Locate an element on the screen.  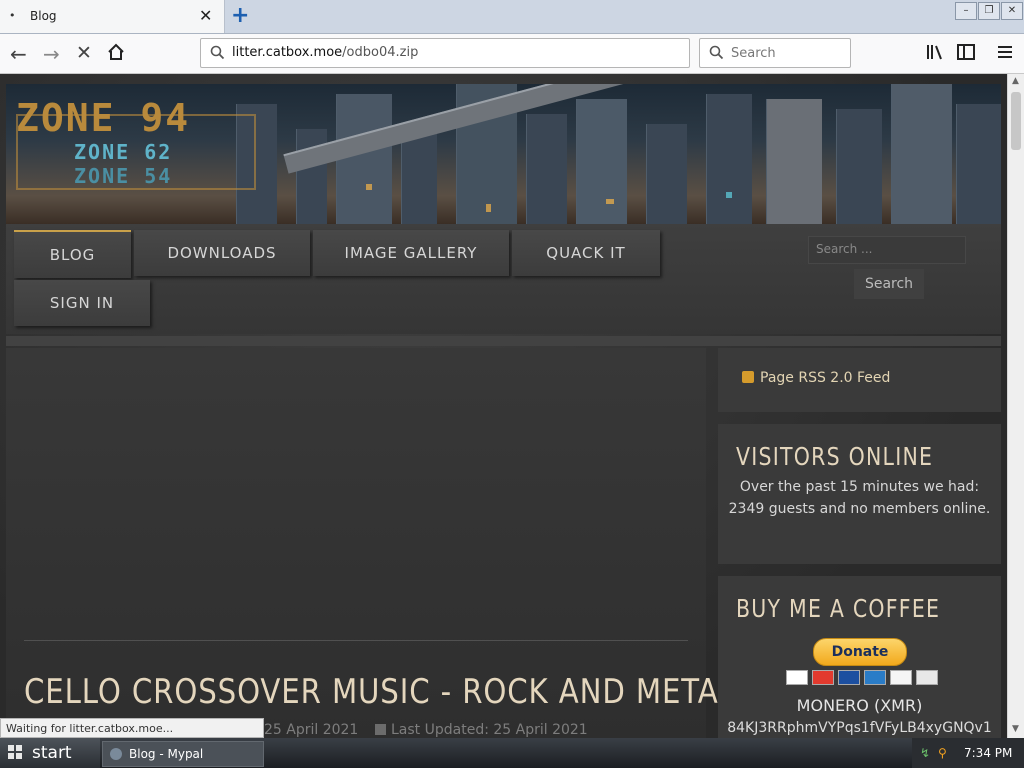
taskbar-item-label: Blog - Mypal is located at coordinates (166, 754).